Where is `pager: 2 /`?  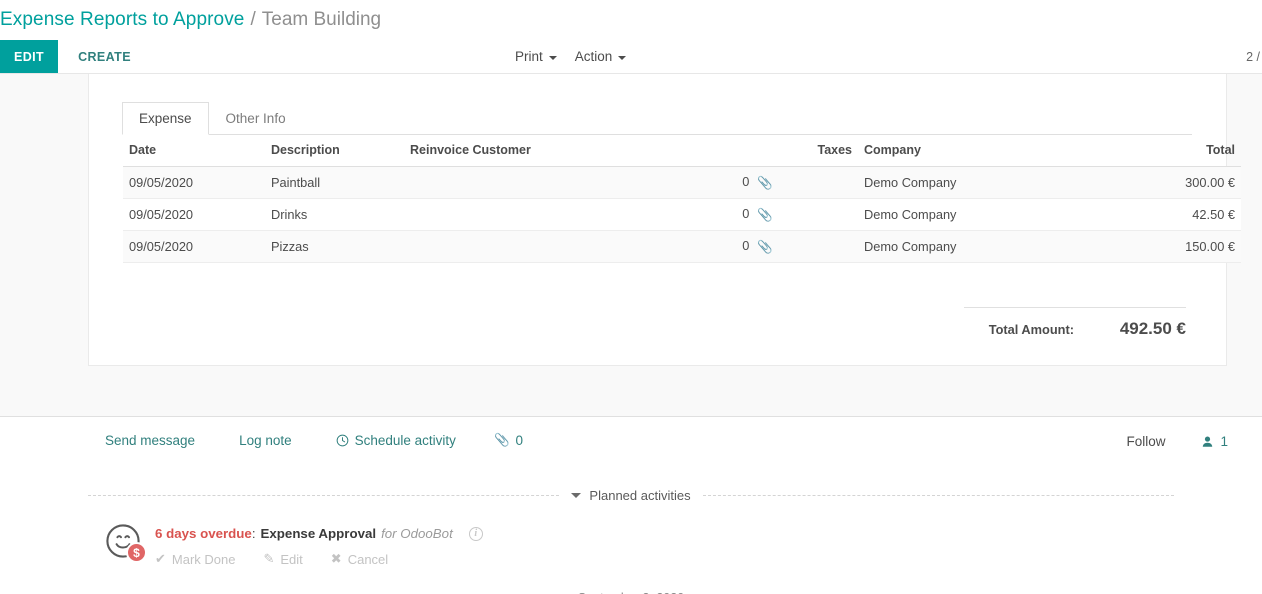
pager: 2 / is located at coordinates (1254, 56).